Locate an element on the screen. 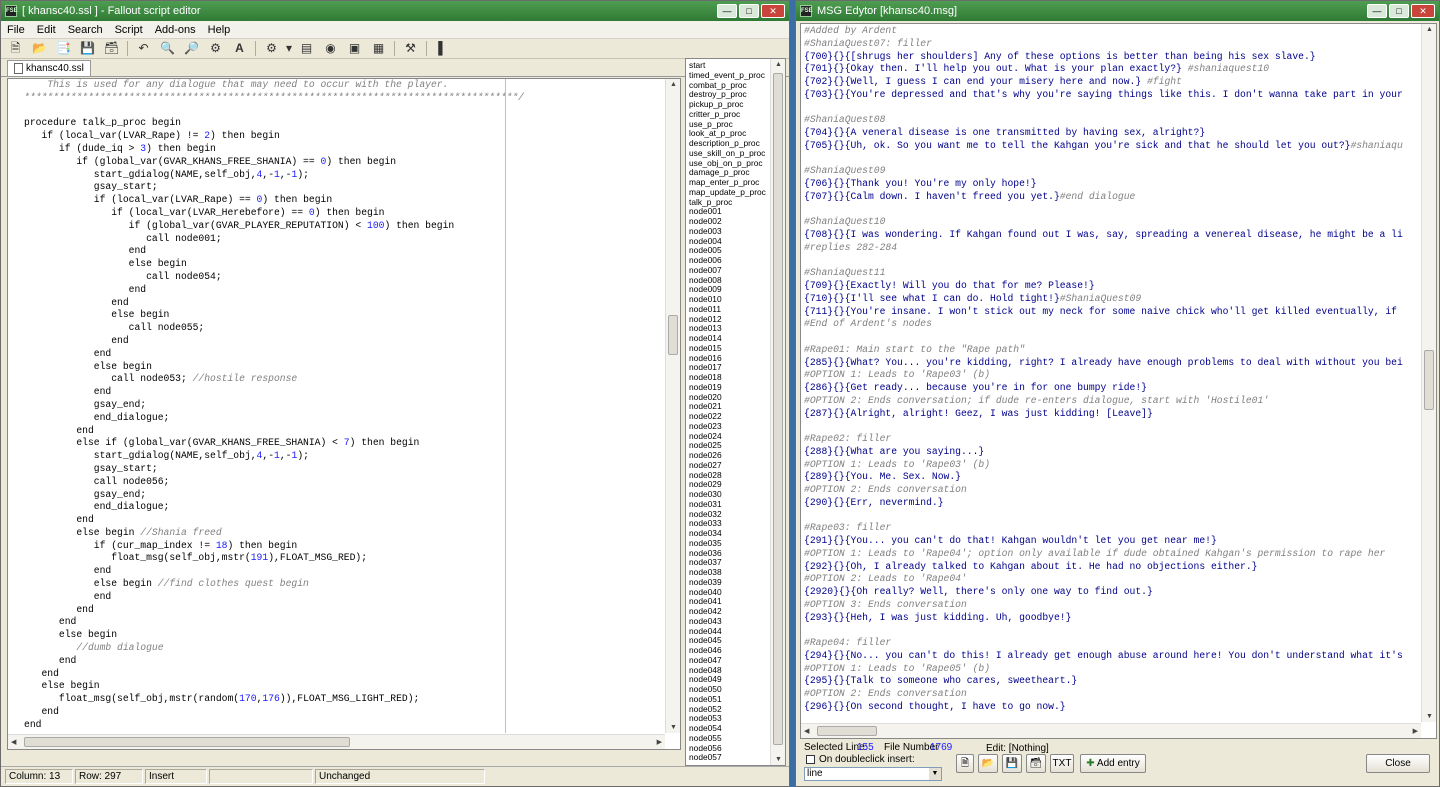 The width and height of the screenshot is (1440, 787). code-line: procedure talk_p_proc begin is located at coordinates (344, 123).